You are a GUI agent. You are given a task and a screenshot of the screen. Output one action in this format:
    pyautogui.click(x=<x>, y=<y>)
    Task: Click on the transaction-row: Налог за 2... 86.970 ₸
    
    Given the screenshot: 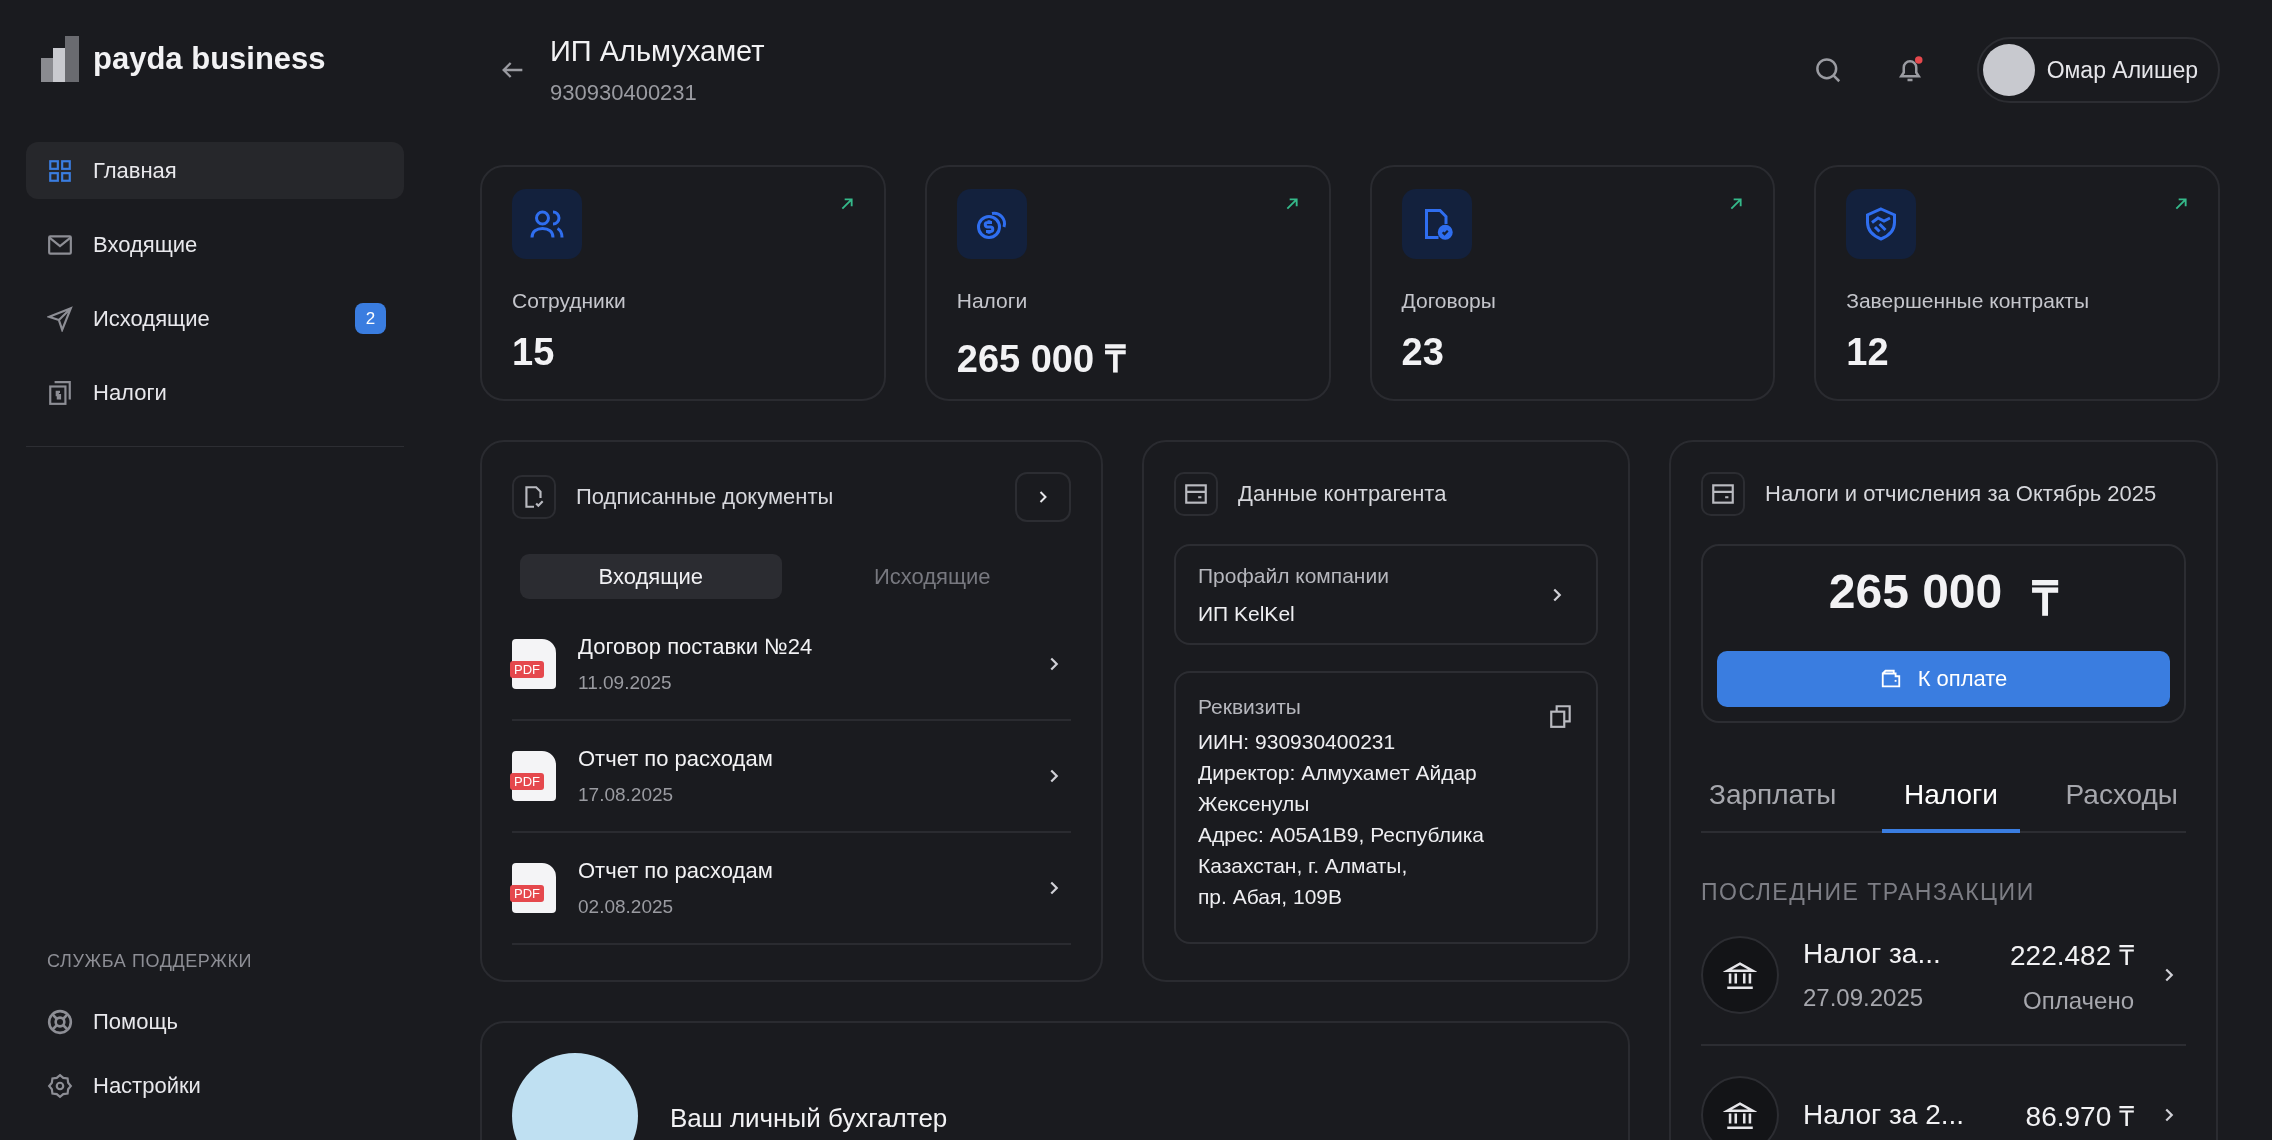 What is the action you would take?
    pyautogui.click(x=1943, y=1093)
    